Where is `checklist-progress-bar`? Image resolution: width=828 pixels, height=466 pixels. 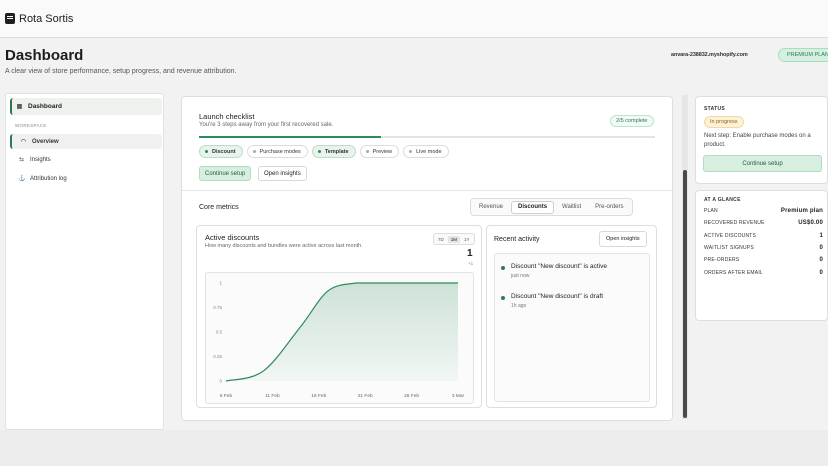 checklist-progress-bar is located at coordinates (427, 137).